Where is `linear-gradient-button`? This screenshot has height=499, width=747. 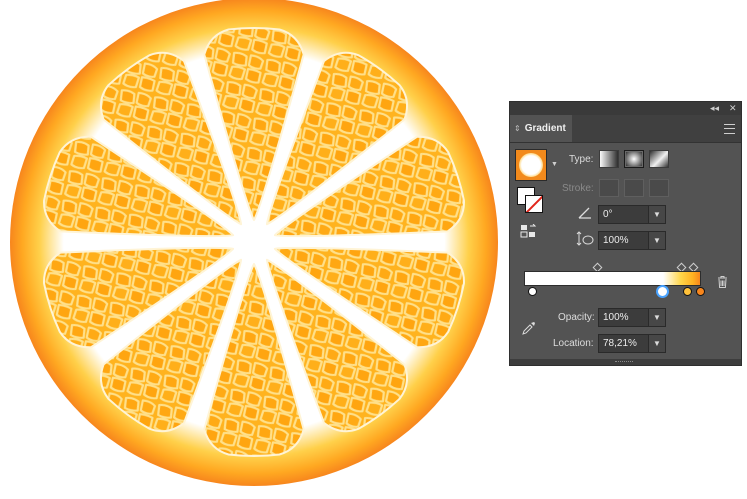
linear-gradient-button is located at coordinates (609, 159).